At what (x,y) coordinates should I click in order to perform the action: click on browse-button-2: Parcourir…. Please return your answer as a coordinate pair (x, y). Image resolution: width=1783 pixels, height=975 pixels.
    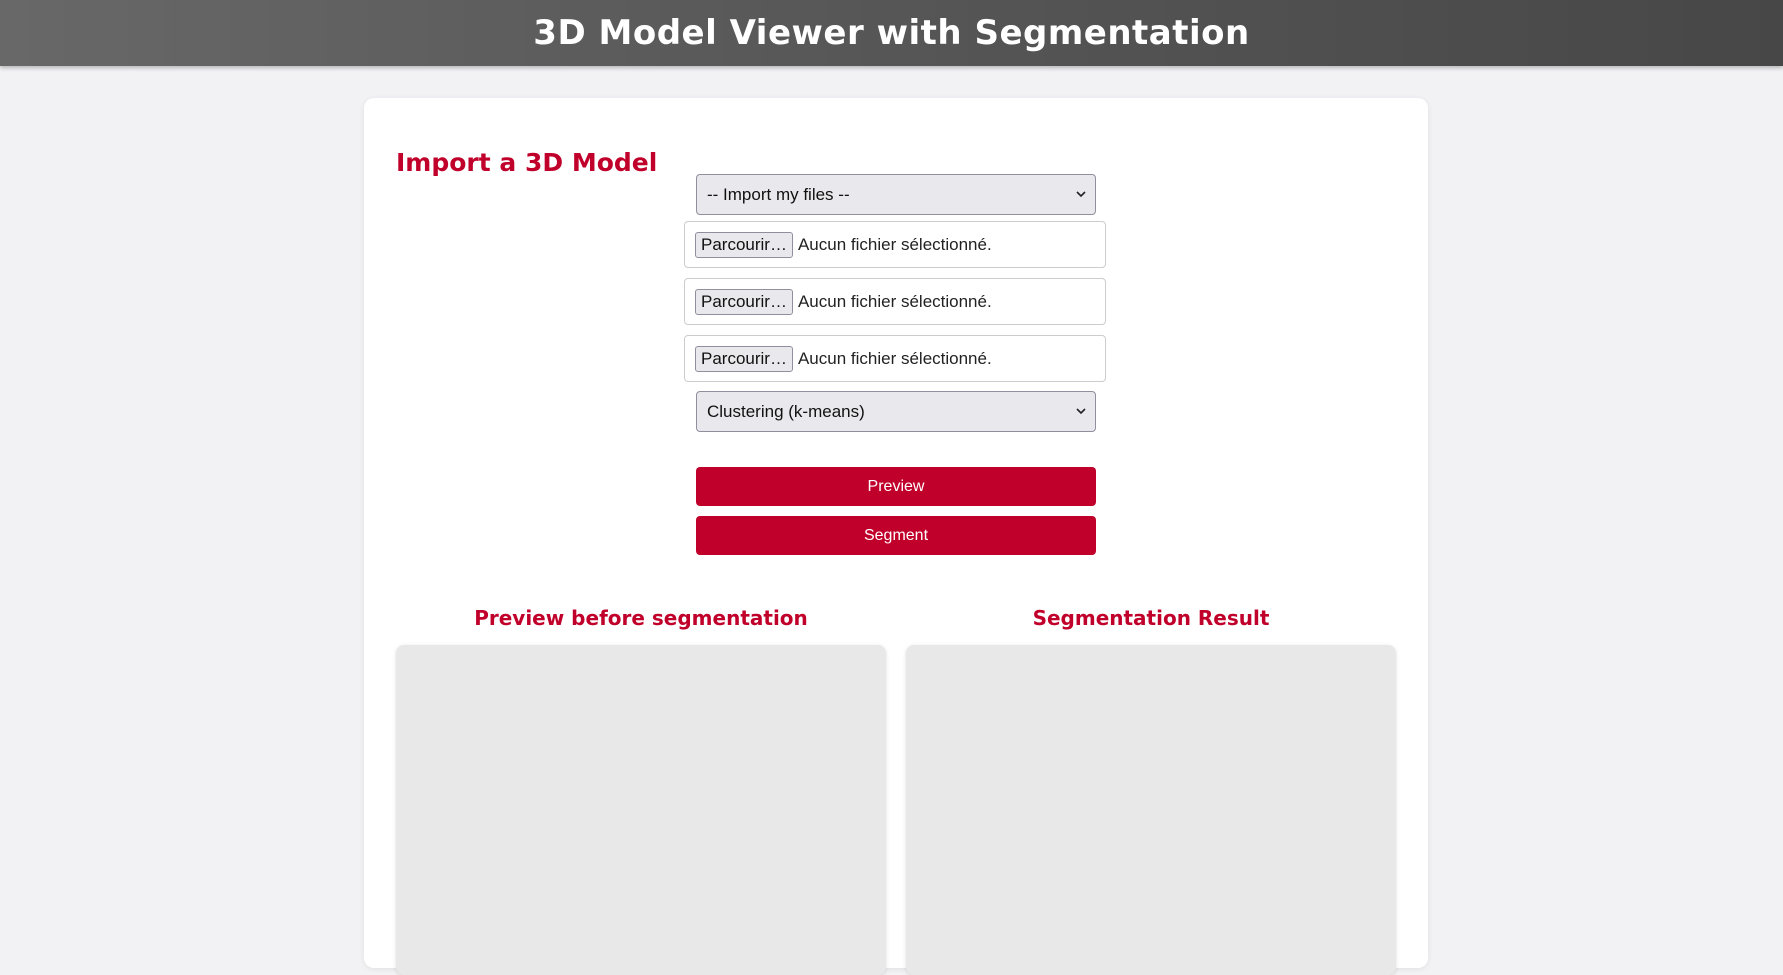
    Looking at the image, I should click on (744, 301).